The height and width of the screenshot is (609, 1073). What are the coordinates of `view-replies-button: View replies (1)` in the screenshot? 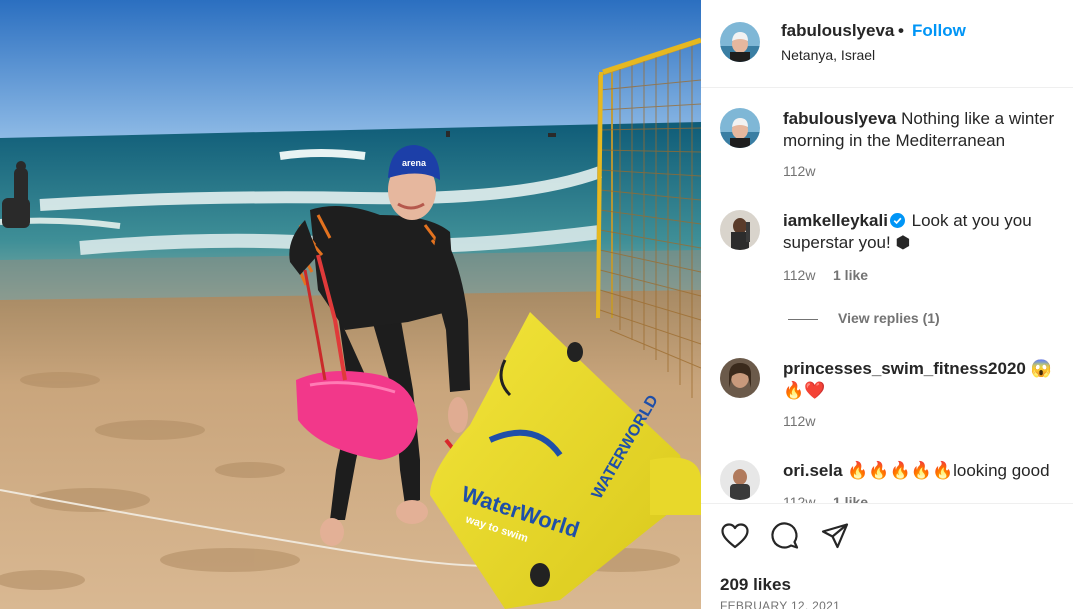 It's located at (889, 318).